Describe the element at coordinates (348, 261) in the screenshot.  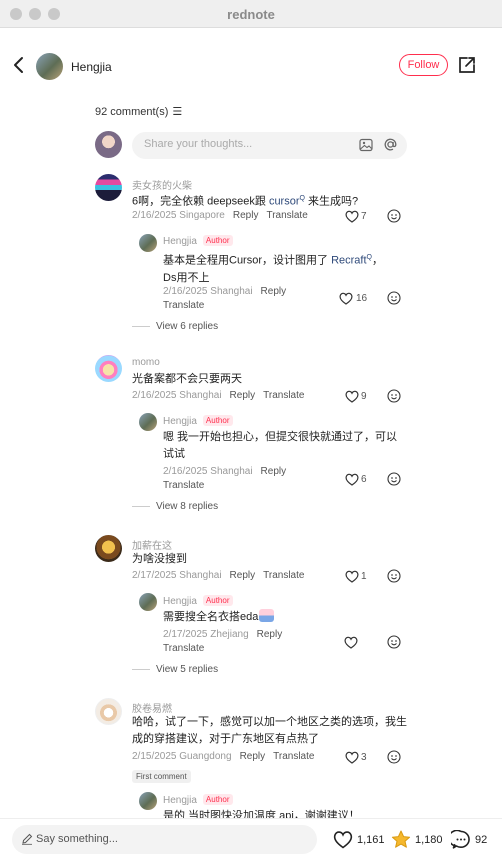
I see `search-link: Recraft` at that location.